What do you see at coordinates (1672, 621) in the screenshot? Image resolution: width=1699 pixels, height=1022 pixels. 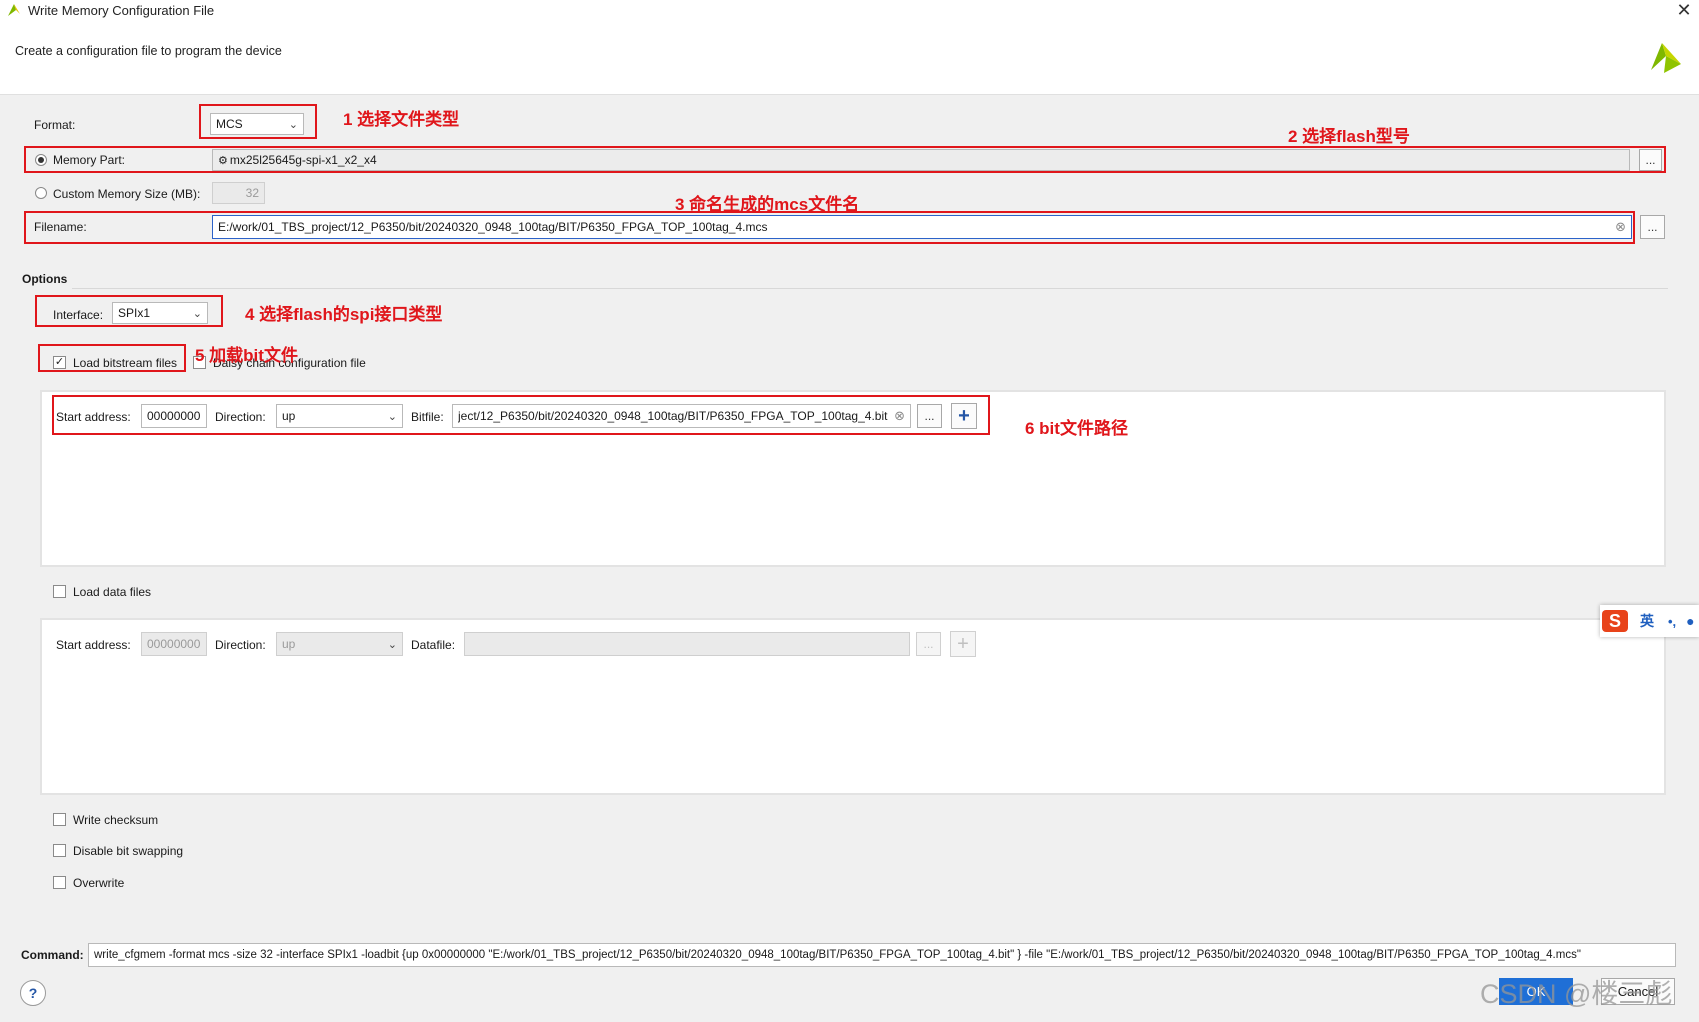 I see `ime-punct-label: •,` at bounding box center [1672, 621].